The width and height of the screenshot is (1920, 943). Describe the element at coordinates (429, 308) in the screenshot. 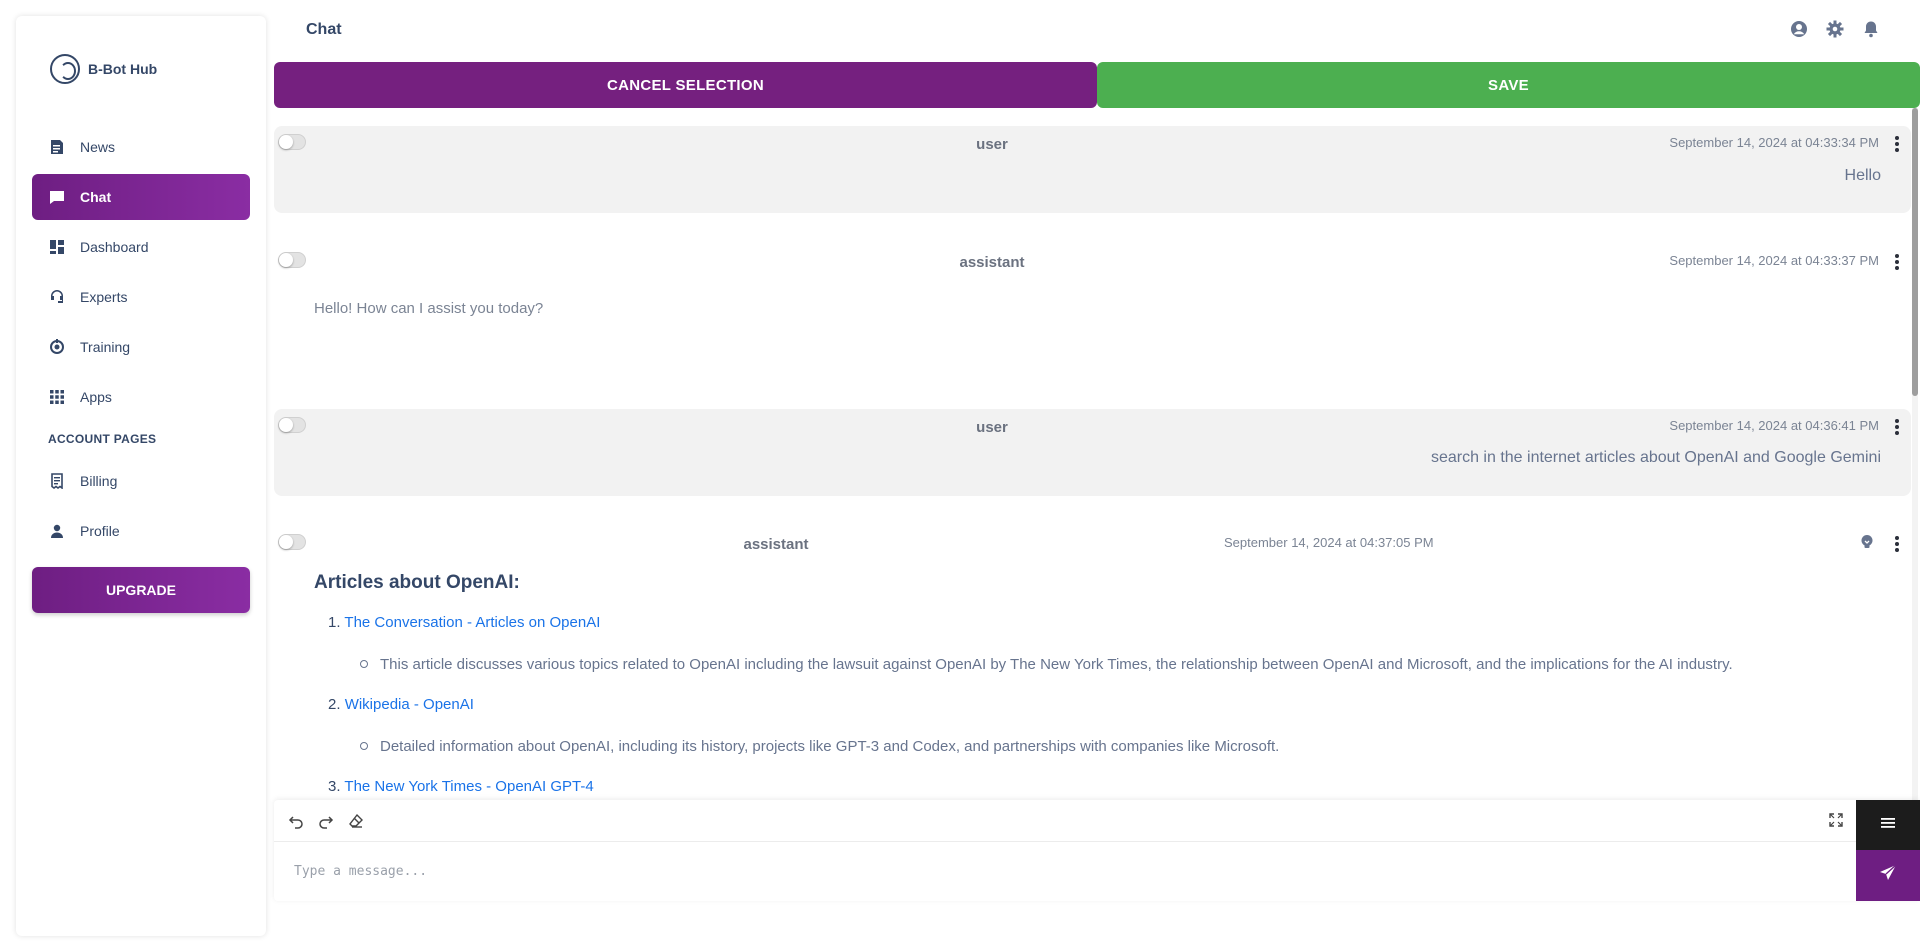

I see `message-text: Hello! How can I assist you today?` at that location.